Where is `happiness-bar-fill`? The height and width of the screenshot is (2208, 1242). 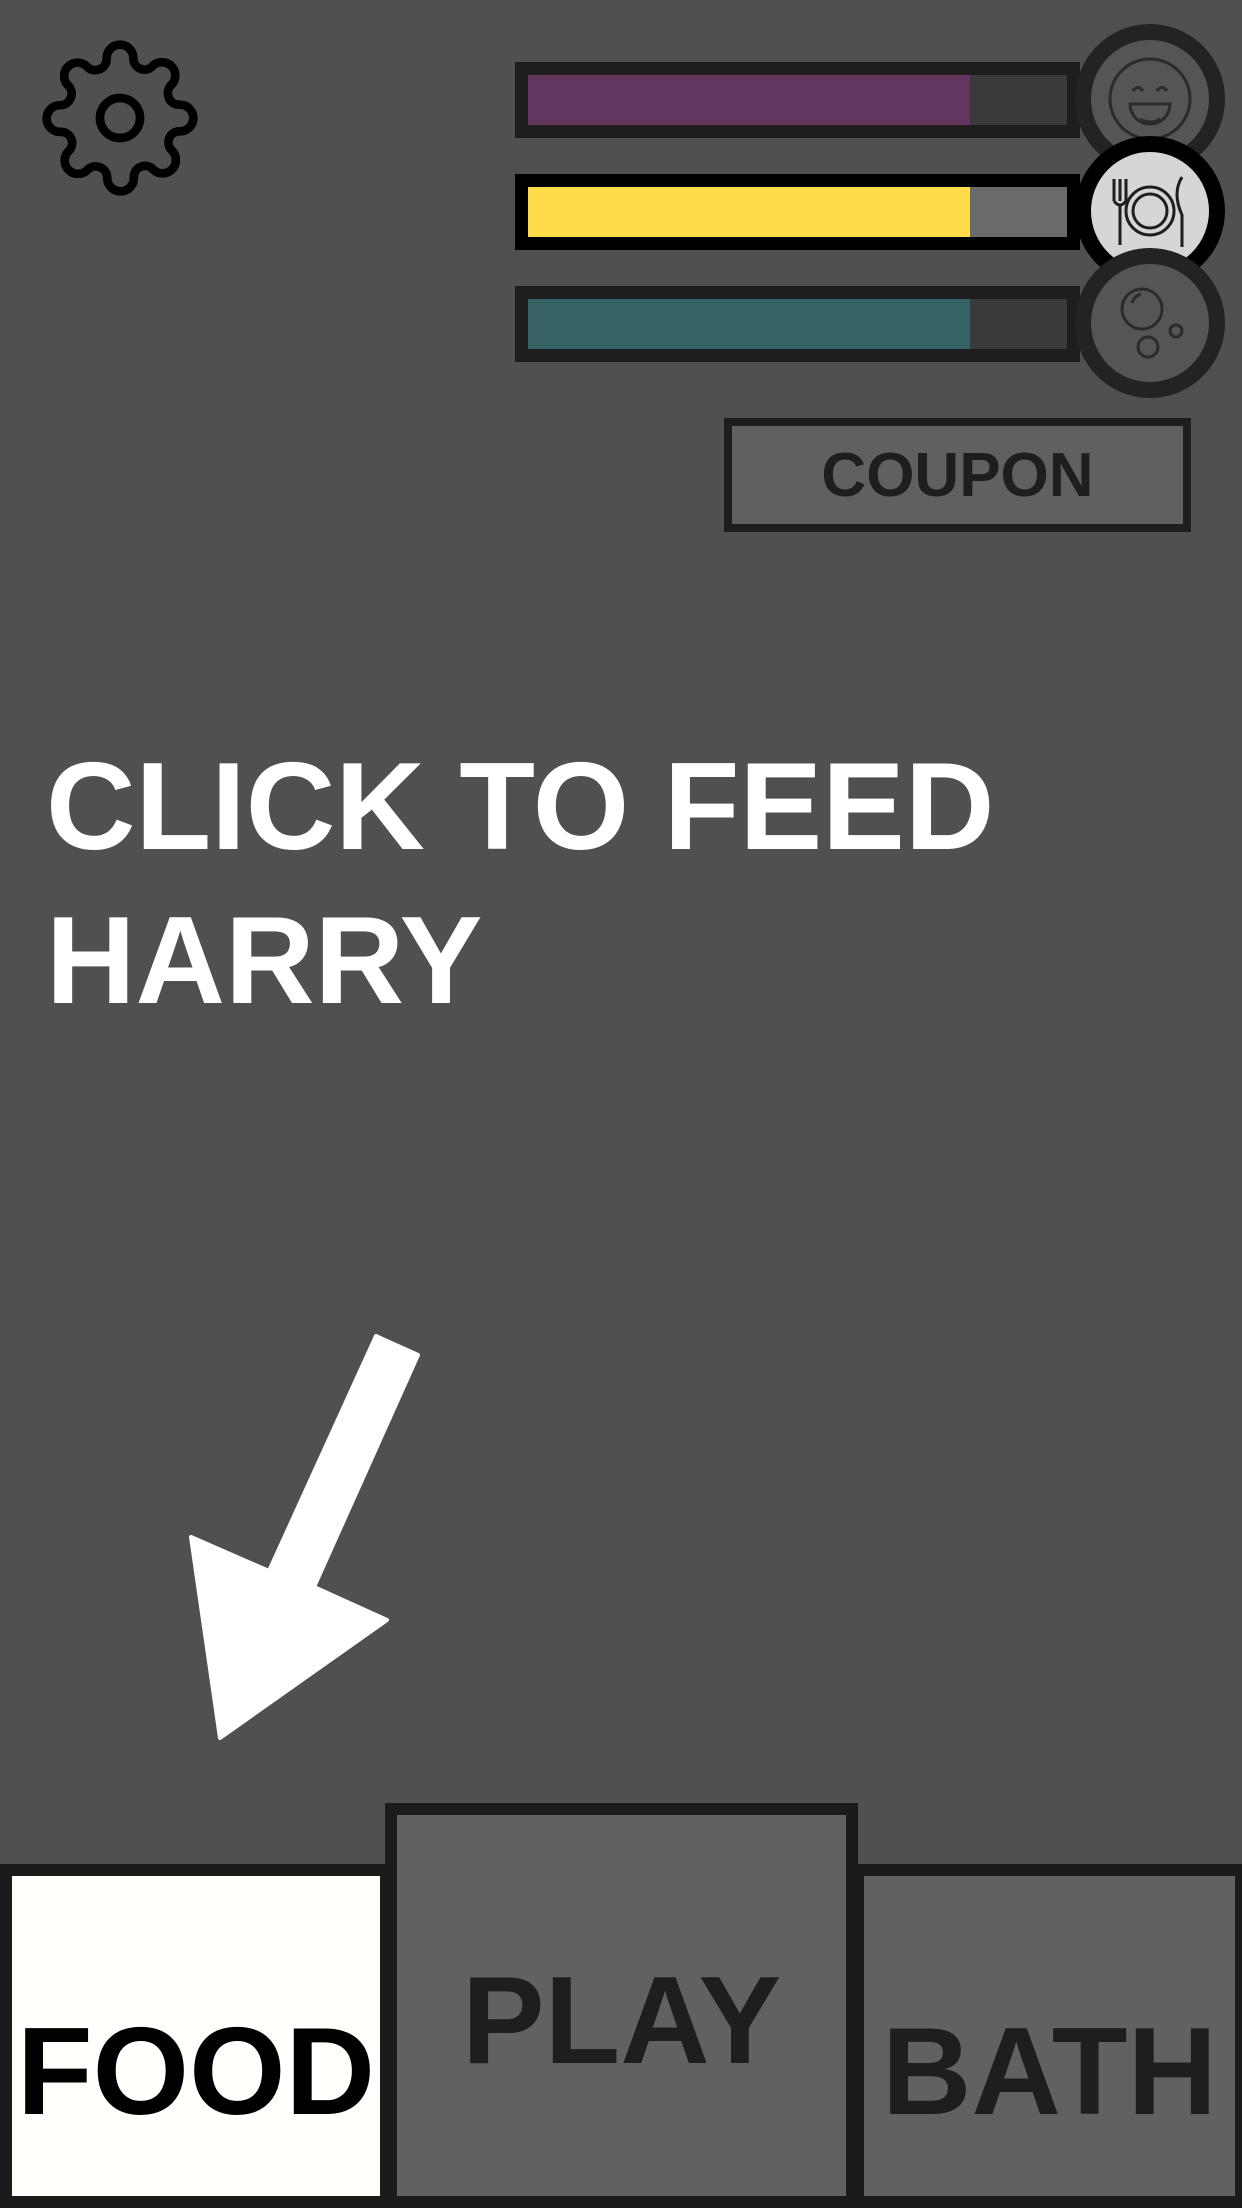 happiness-bar-fill is located at coordinates (749, 100).